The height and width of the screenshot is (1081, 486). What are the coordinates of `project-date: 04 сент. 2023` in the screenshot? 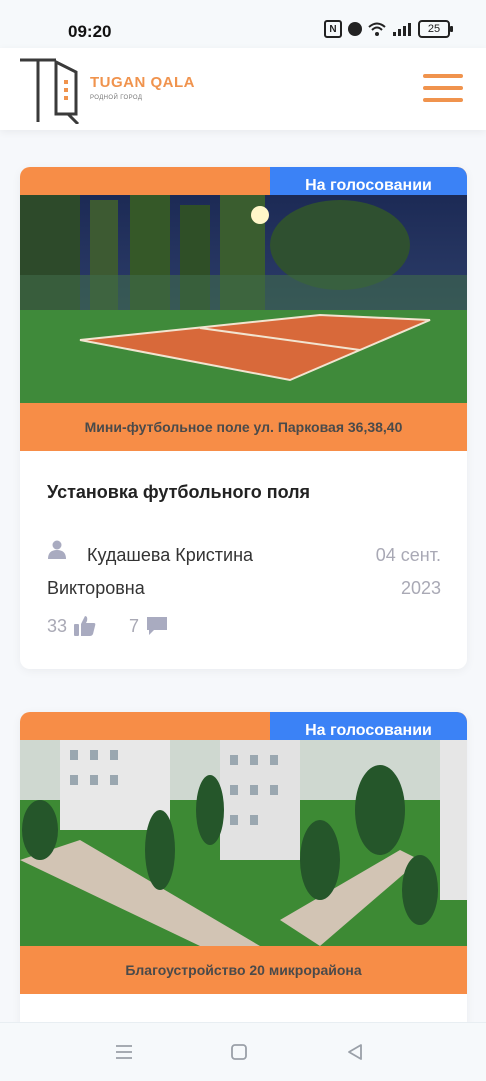 It's located at (381, 572).